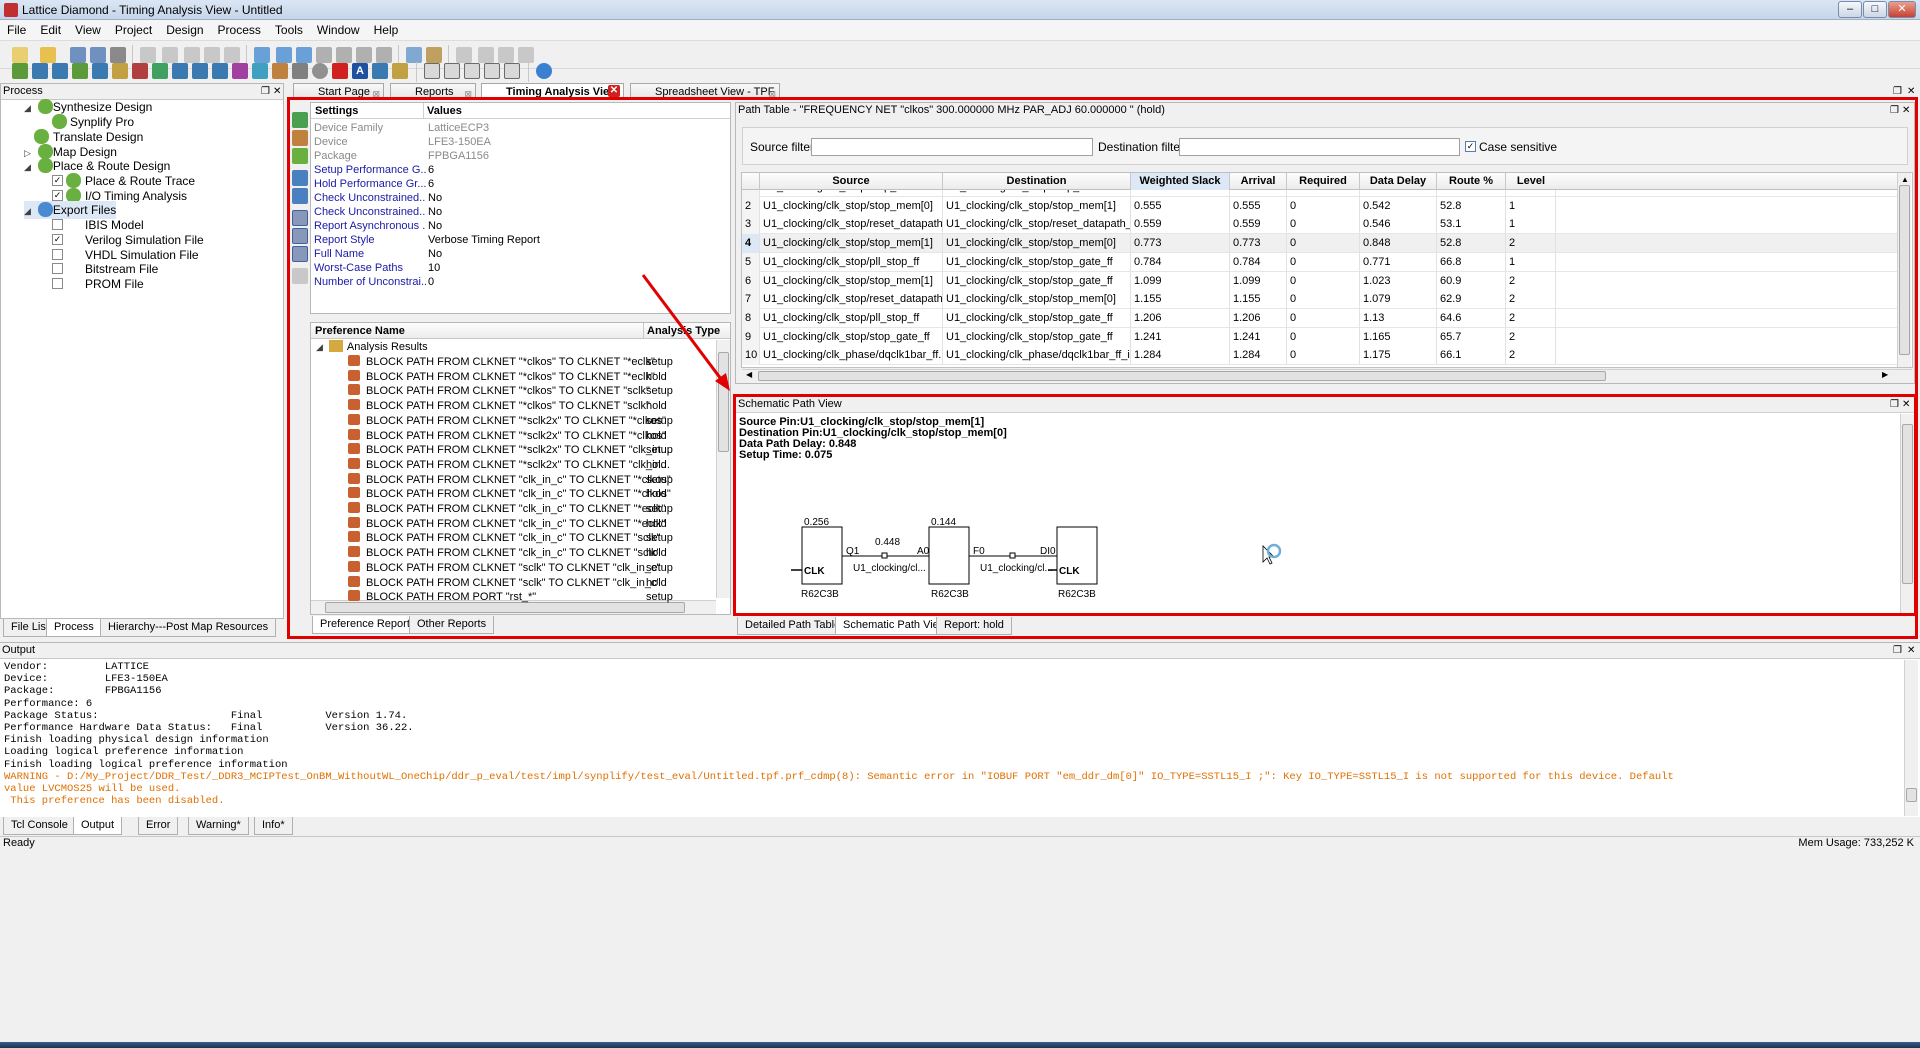 This screenshot has height=1048, width=1920. What do you see at coordinates (240, 71) in the screenshot?
I see `reveal-analyzer-icon` at bounding box center [240, 71].